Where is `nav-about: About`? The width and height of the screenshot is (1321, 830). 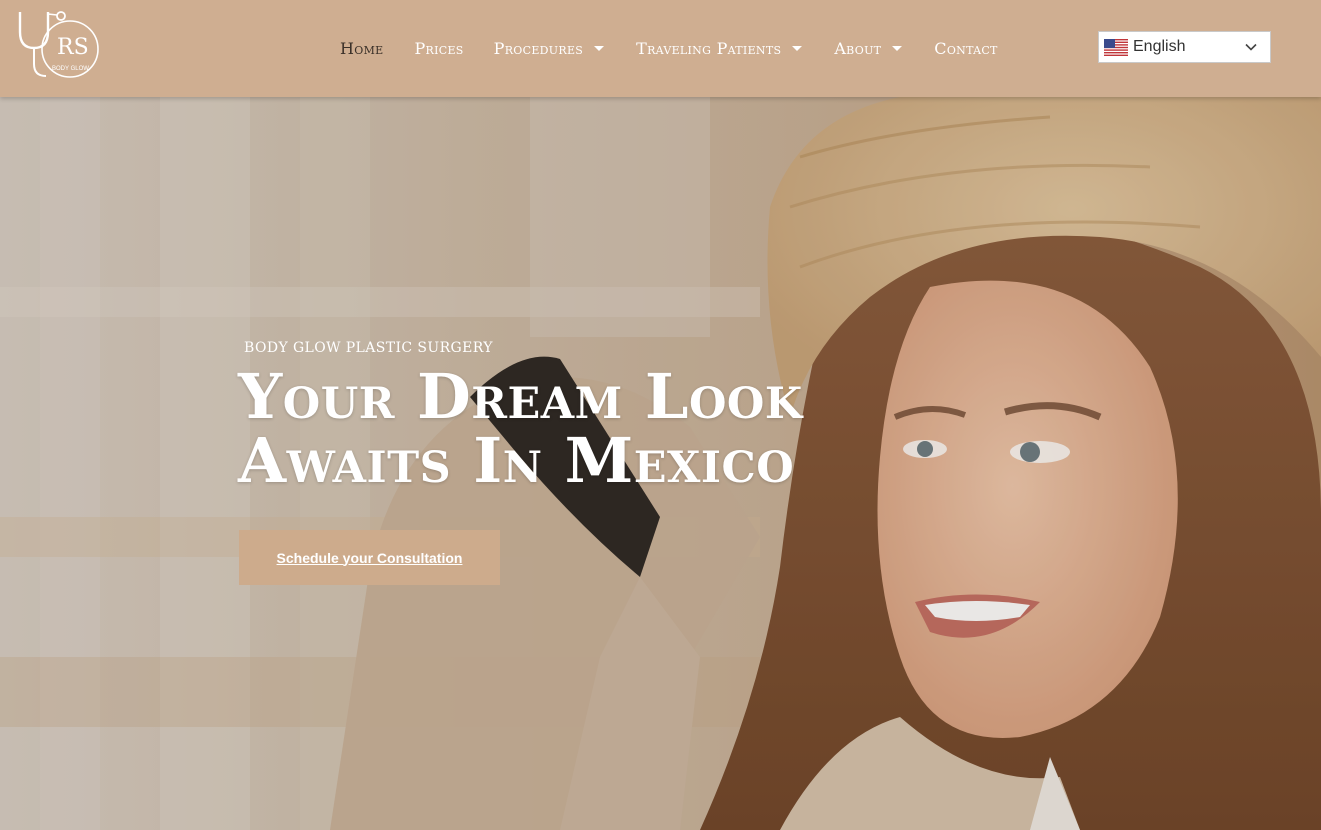
nav-about: About is located at coordinates (868, 48).